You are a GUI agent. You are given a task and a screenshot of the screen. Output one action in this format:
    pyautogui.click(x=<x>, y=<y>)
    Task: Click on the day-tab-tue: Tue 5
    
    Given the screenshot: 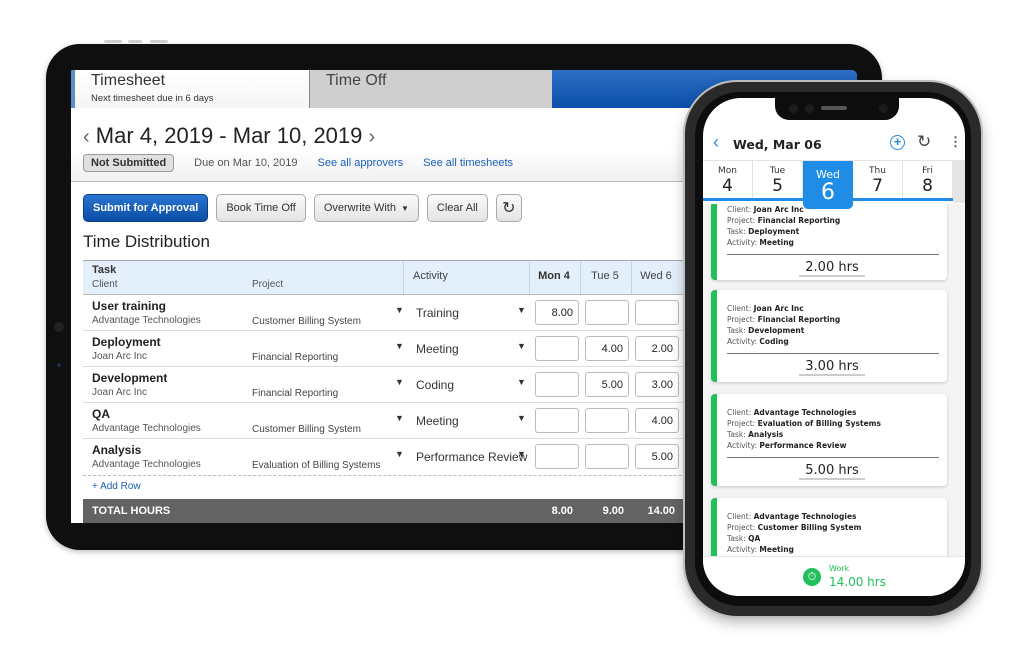 What is the action you would take?
    pyautogui.click(x=778, y=180)
    